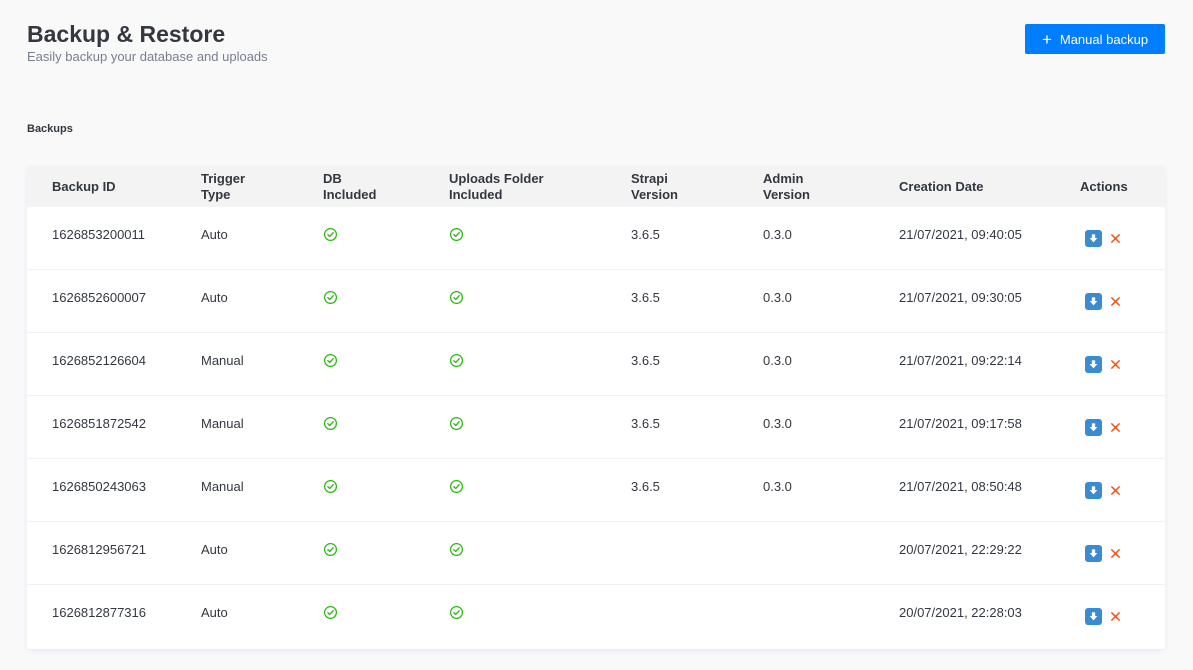  What do you see at coordinates (960, 486) in the screenshot?
I see `creation-date: 21/07/2021, 08:50:48` at bounding box center [960, 486].